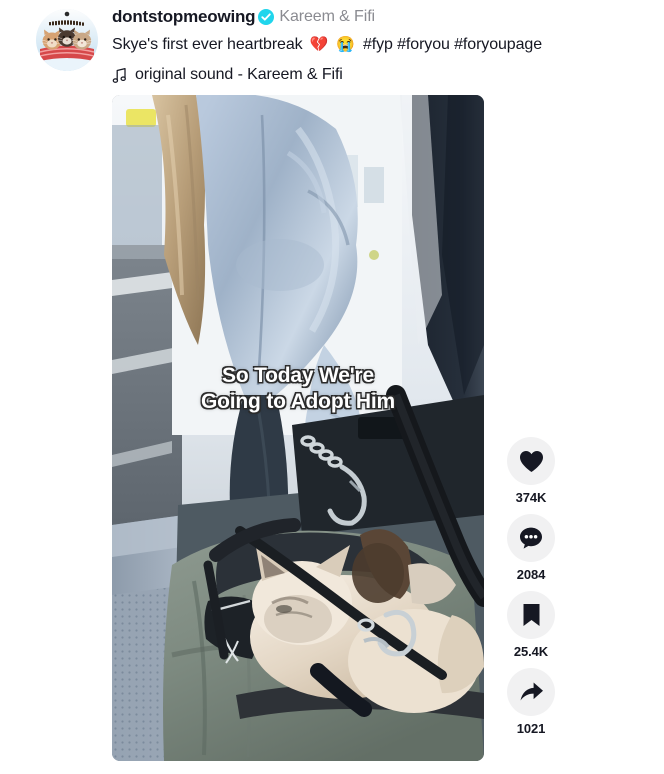 This screenshot has height=774, width=664. I want to click on caption-text: Skye's first ever heartbreak, so click(207, 44).